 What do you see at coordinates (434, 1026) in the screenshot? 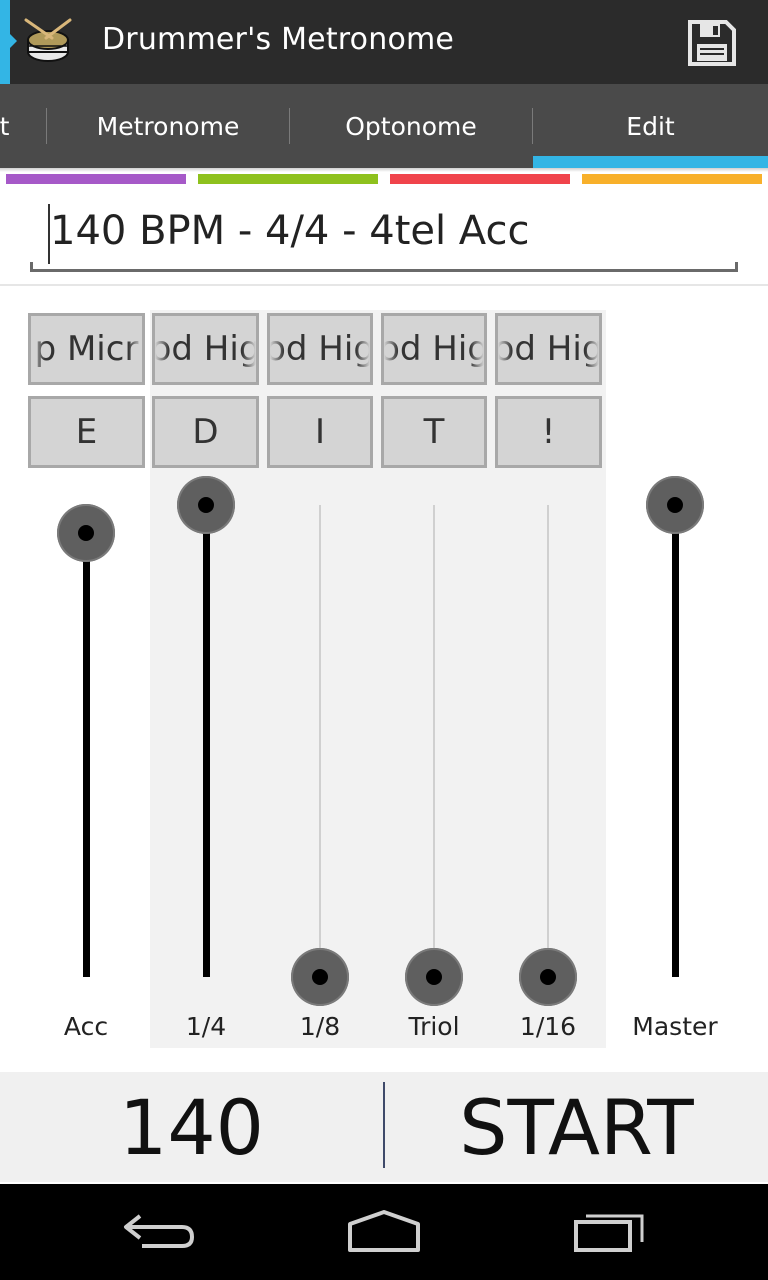
I see `channel-label-triplet: Triol` at bounding box center [434, 1026].